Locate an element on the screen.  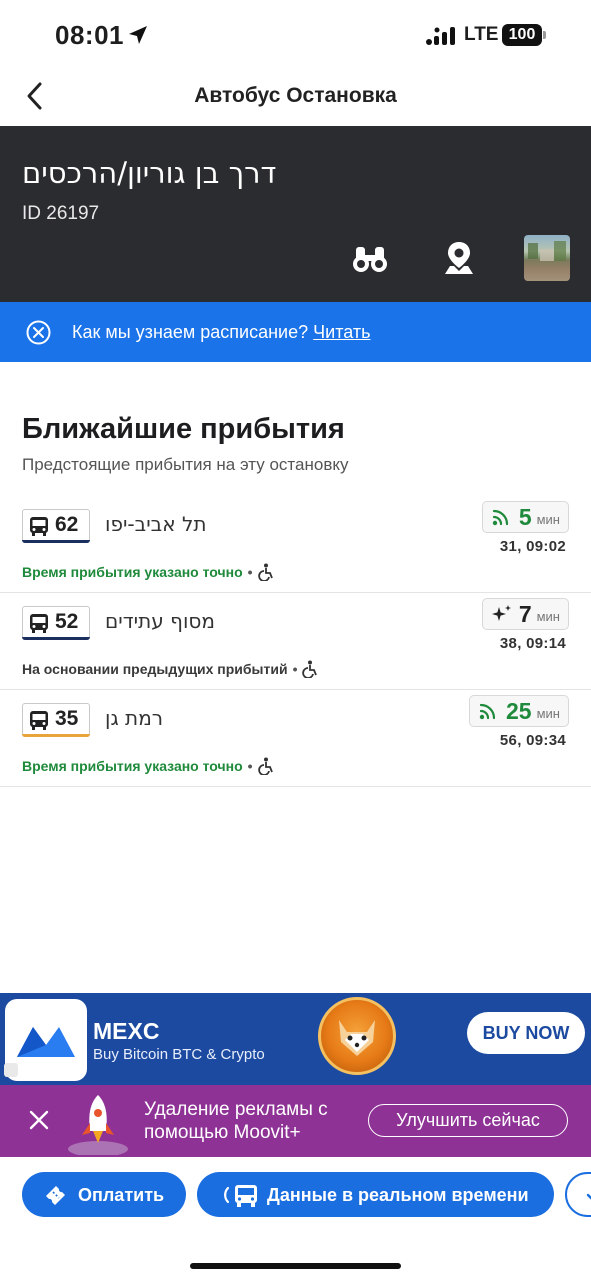
info-text: Как мы узнаем расписание? Читать is located at coordinates (221, 332).